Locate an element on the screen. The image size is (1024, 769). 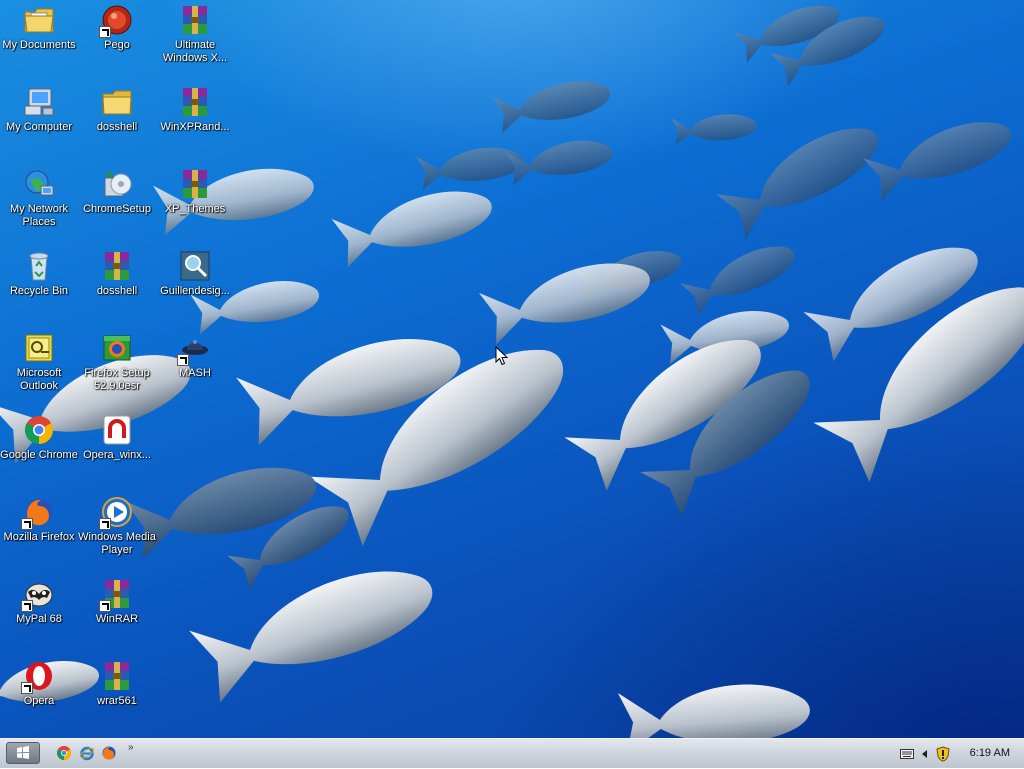
desktop-icon-pego: Pego is located at coordinates (117, 27).